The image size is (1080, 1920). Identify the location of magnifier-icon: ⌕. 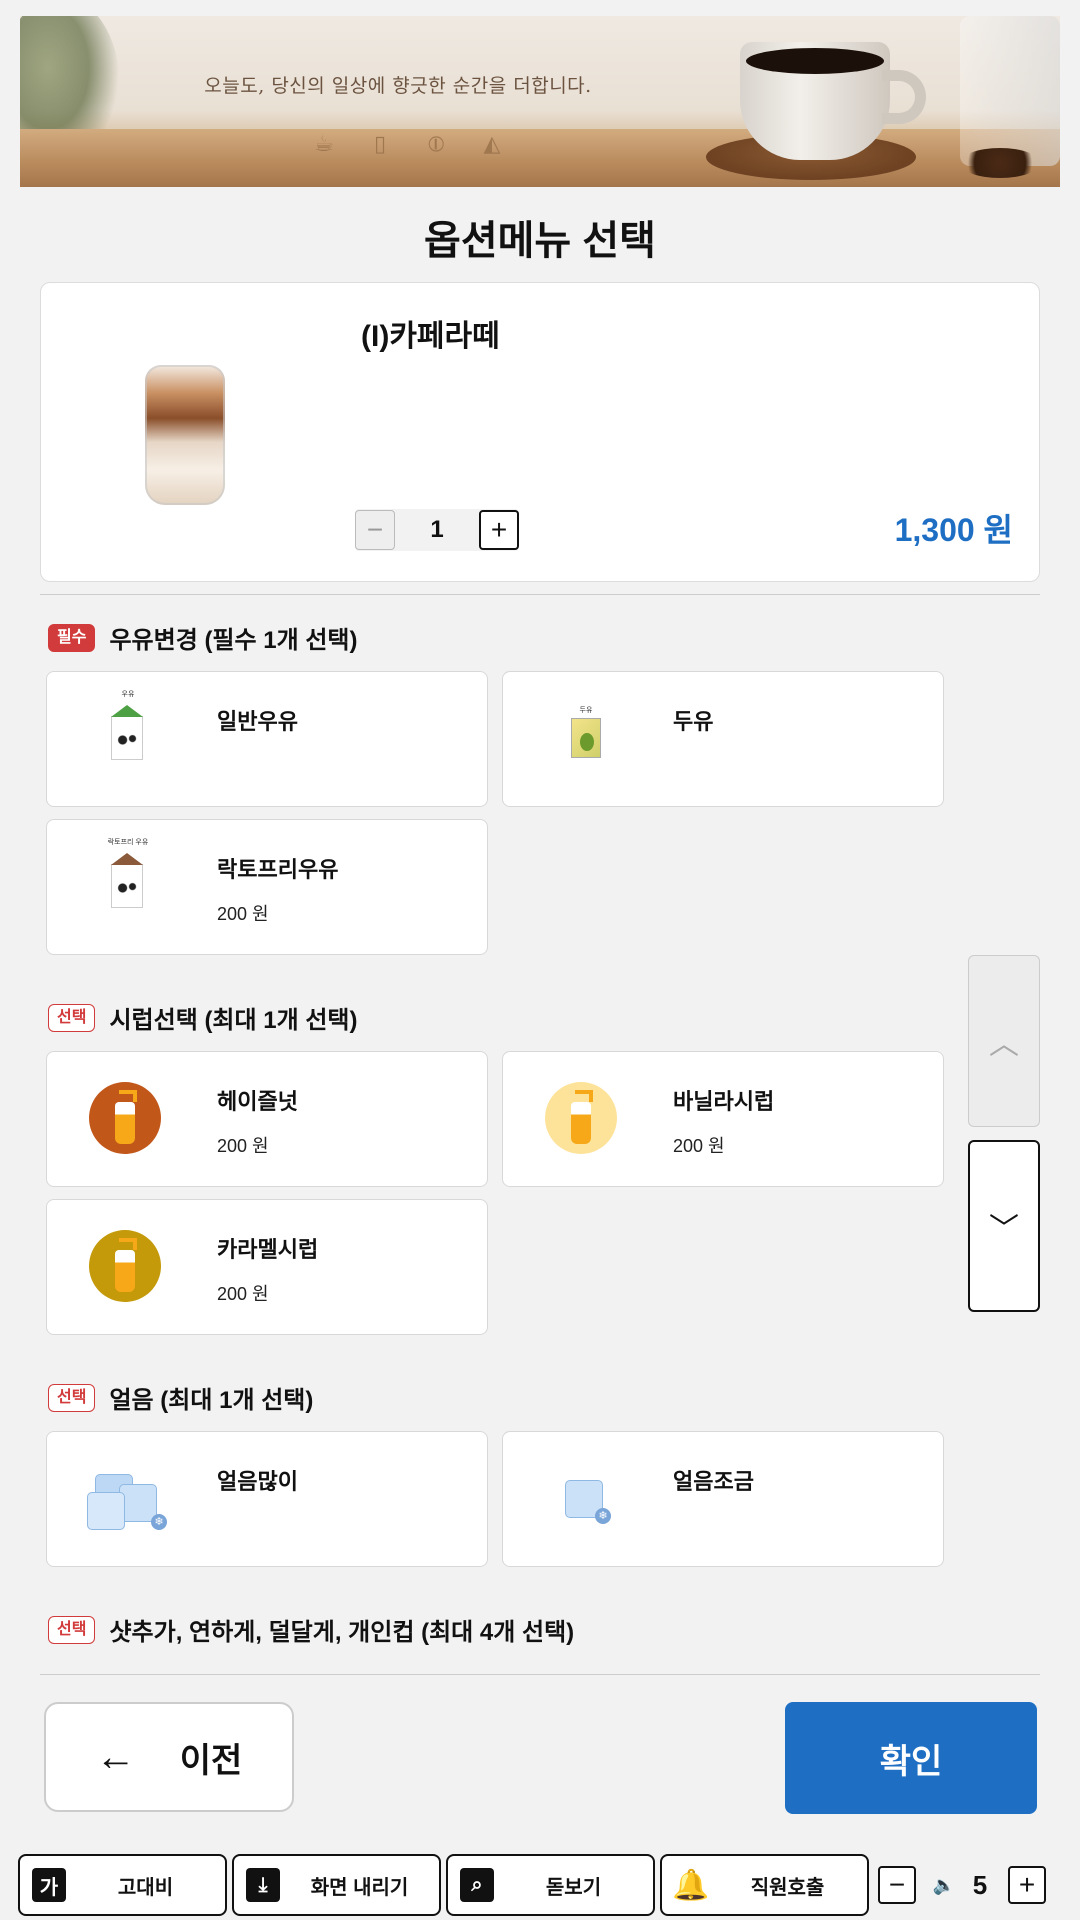
(477, 1885).